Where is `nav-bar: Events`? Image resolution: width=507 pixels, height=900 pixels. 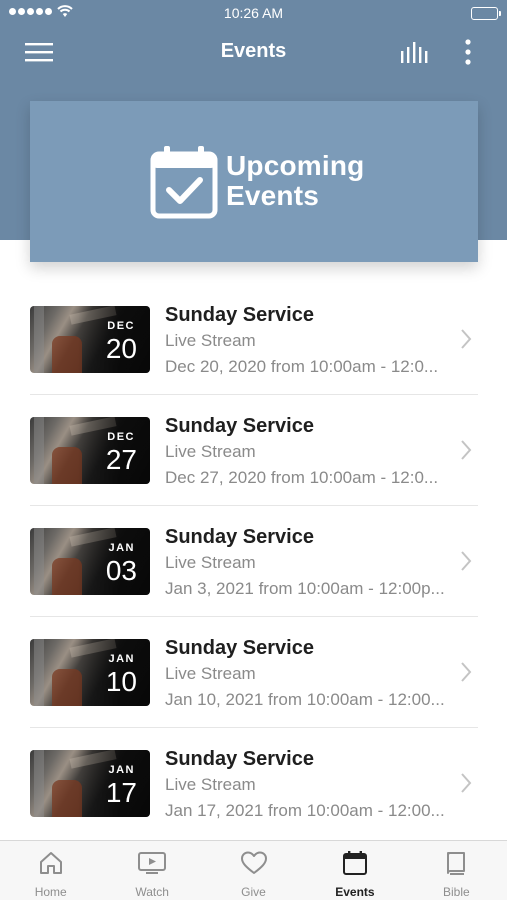 nav-bar: Events is located at coordinates (253, 53).